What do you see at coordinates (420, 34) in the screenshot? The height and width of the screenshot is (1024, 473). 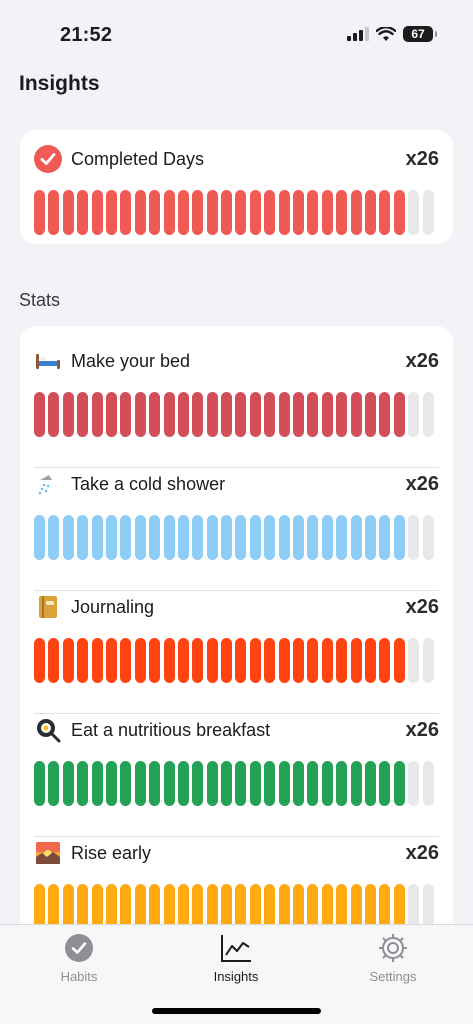 I see `battery-icon: 67` at bounding box center [420, 34].